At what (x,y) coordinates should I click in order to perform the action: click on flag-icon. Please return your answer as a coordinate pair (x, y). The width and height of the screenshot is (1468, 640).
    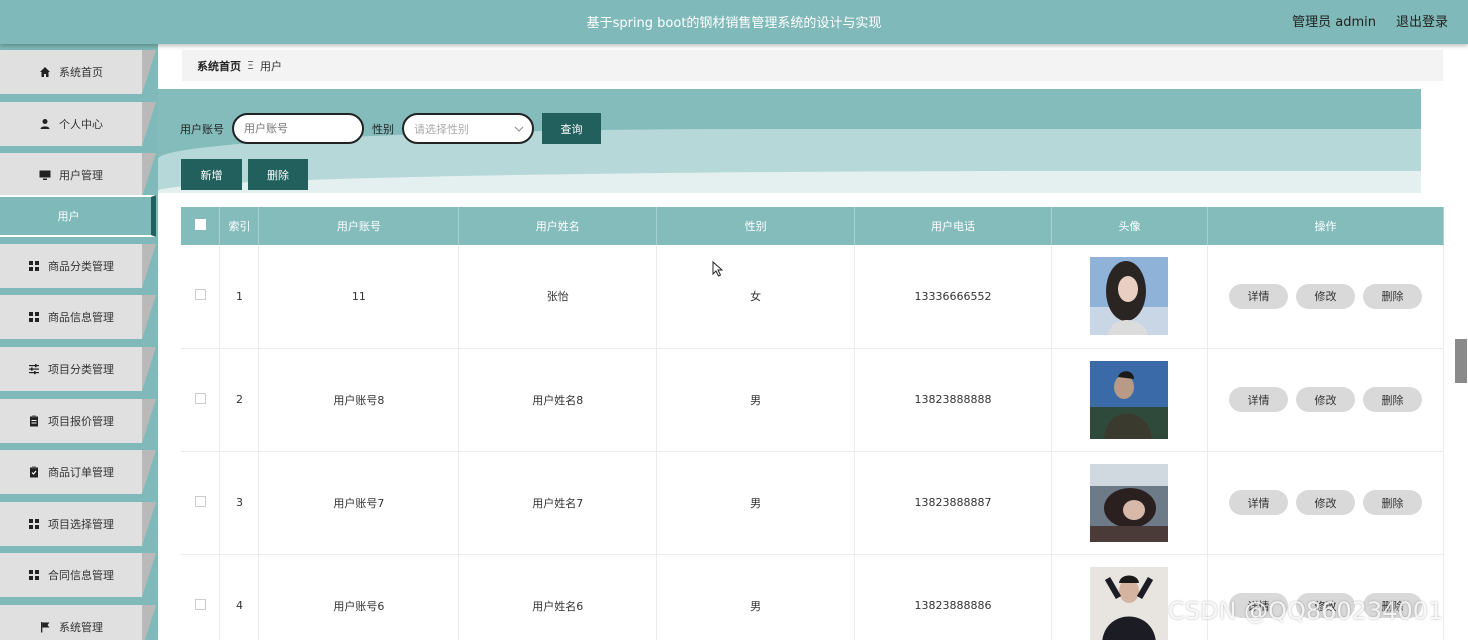
    Looking at the image, I should click on (45, 627).